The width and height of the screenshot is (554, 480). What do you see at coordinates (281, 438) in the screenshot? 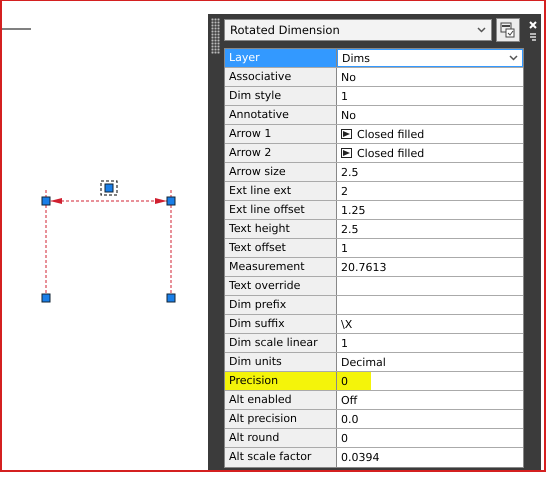
I see `property-label: Alt round` at bounding box center [281, 438].